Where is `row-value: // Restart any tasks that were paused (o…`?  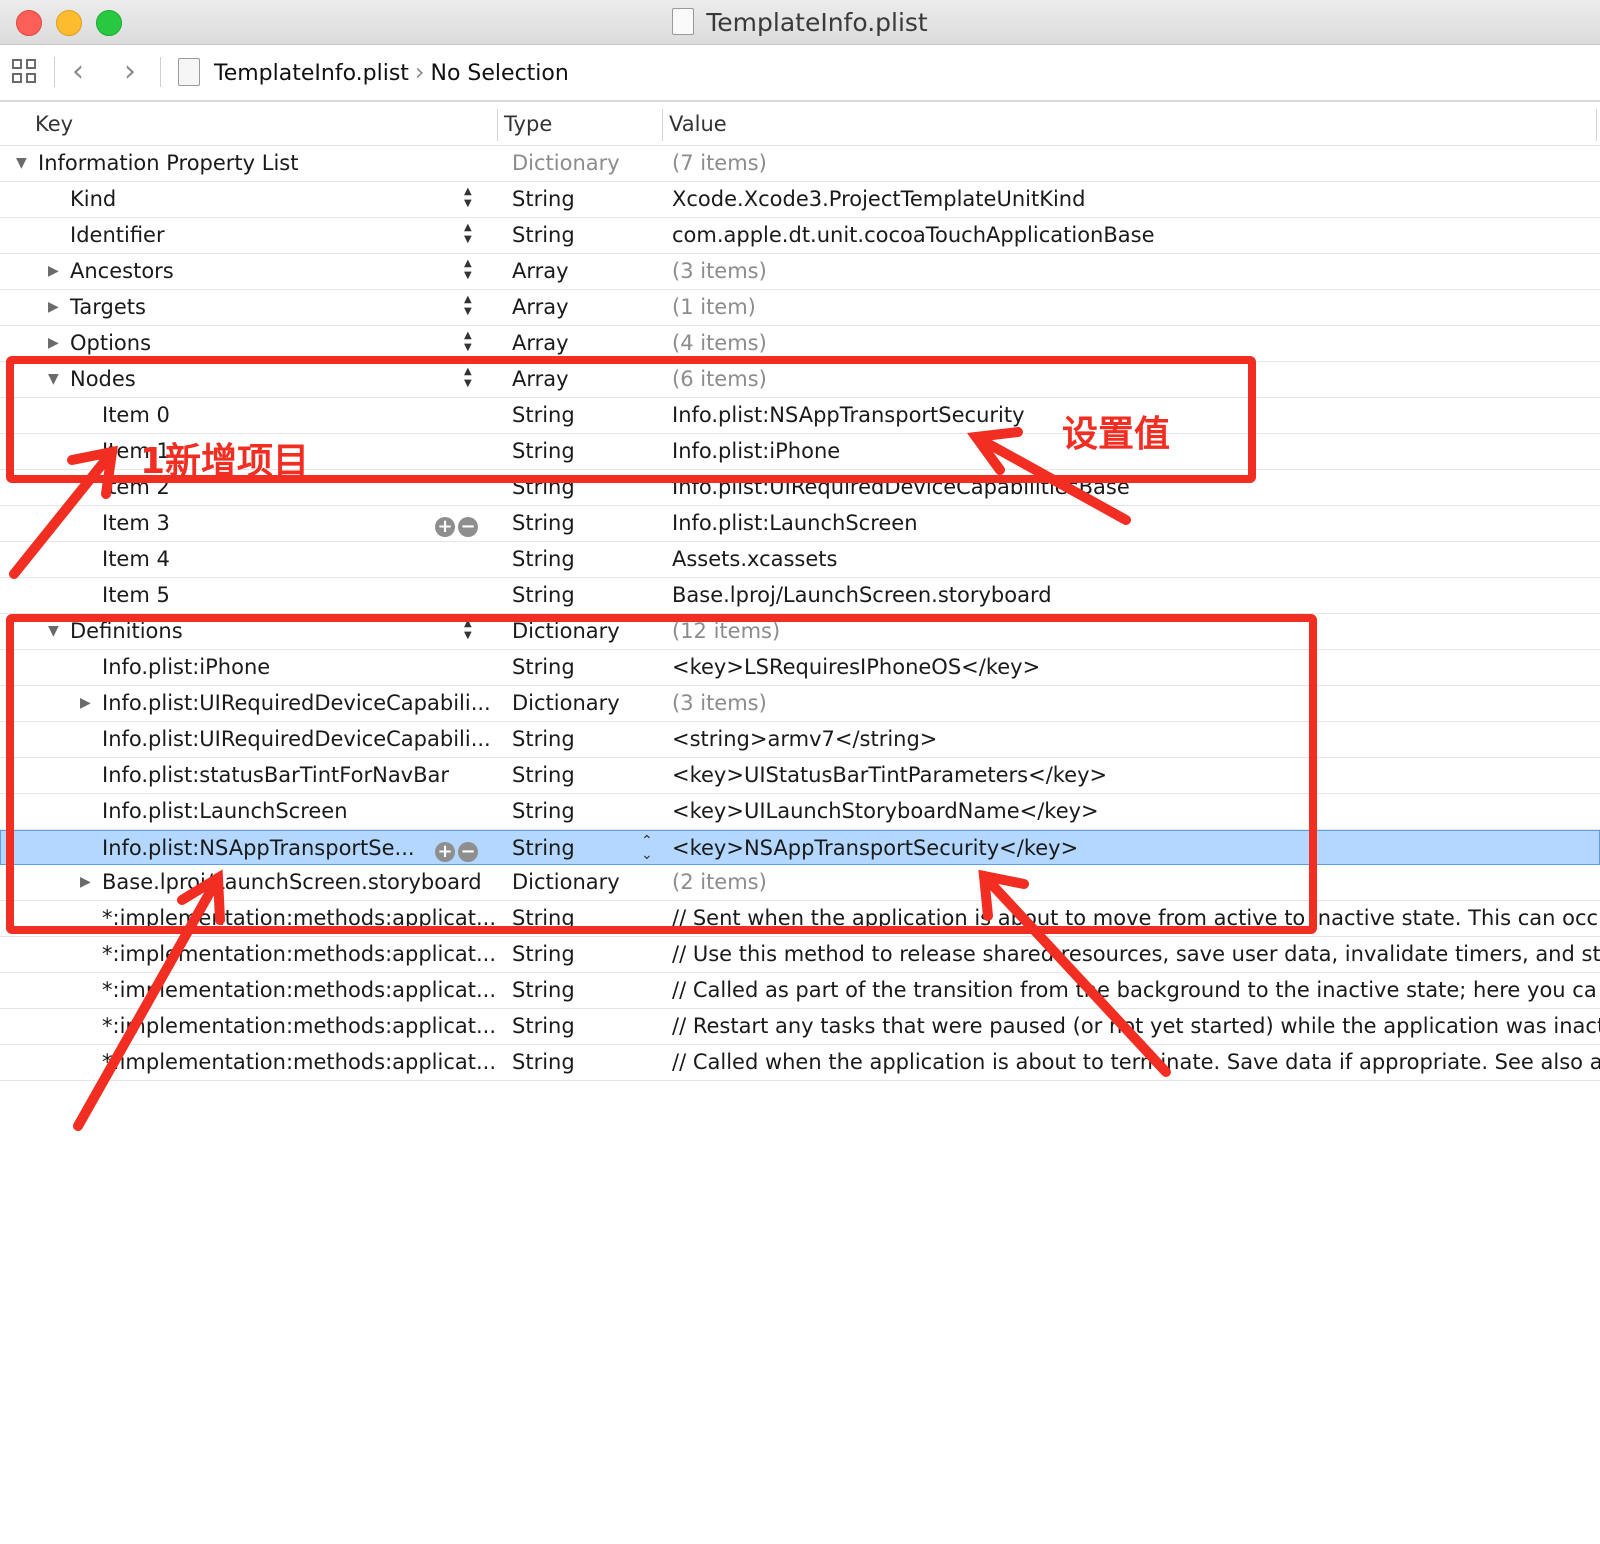
row-value: // Restart any tasks that were paused (o… is located at coordinates (1136, 1026).